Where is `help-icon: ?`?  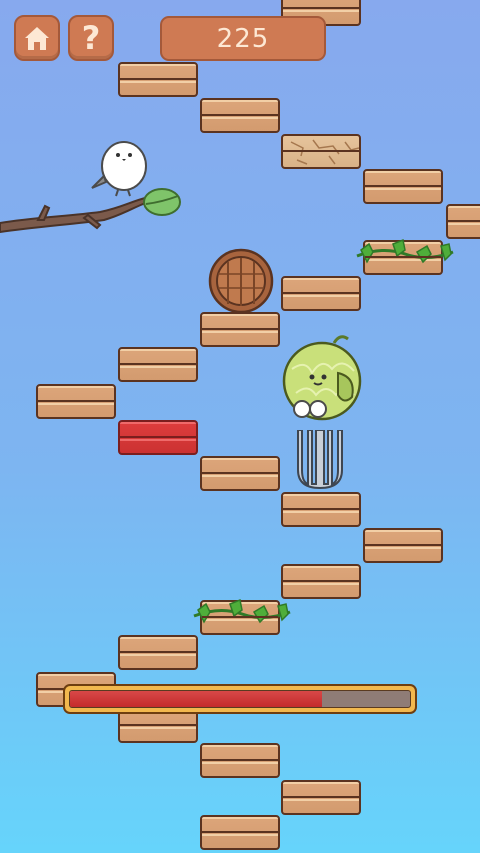 help-icon: ? is located at coordinates (91, 38).